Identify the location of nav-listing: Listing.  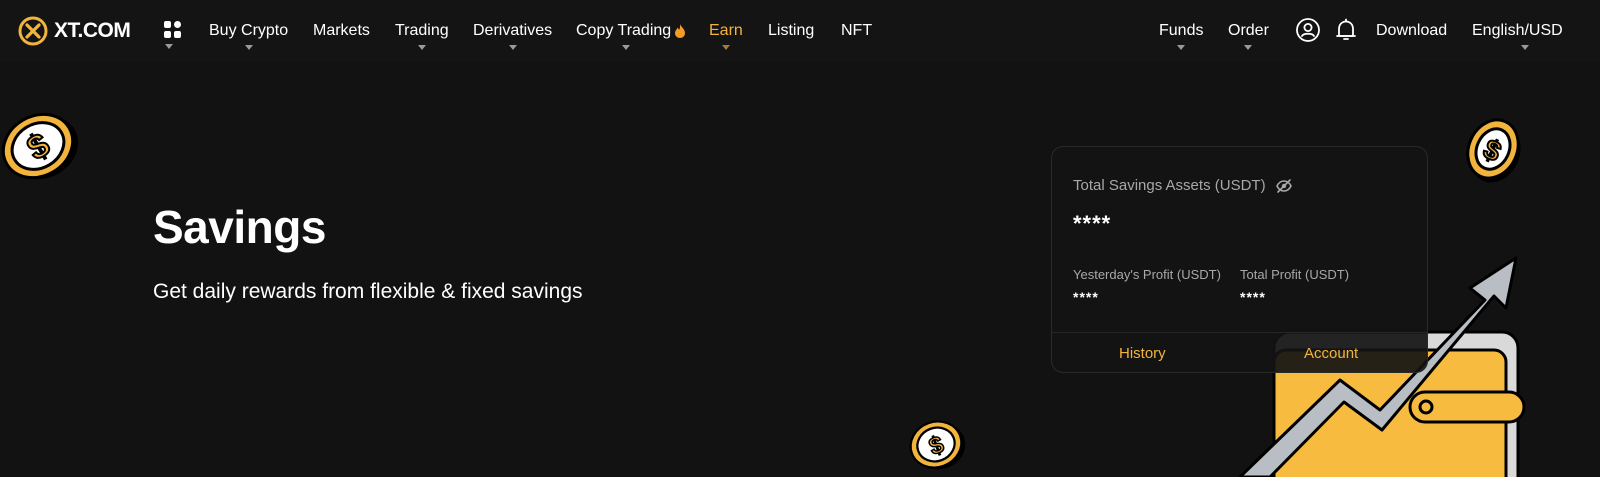
(791, 31).